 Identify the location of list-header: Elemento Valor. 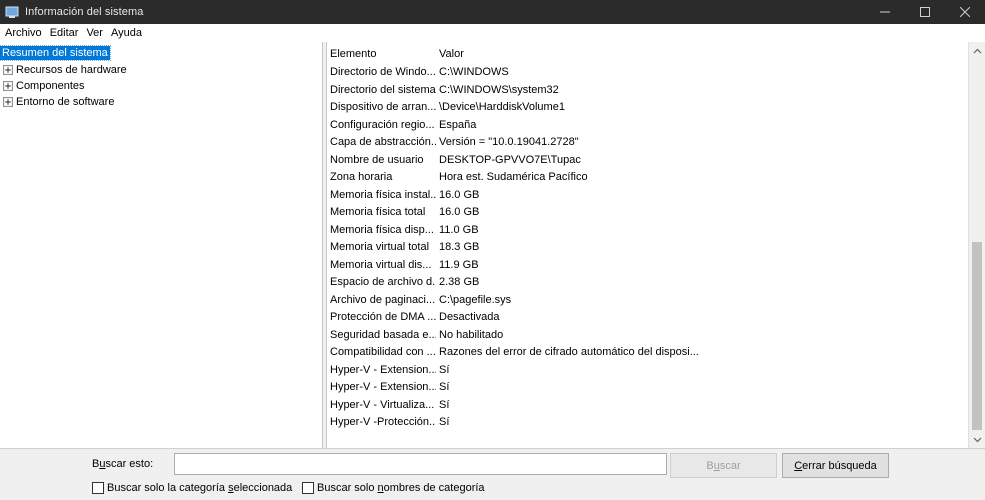
(647, 53).